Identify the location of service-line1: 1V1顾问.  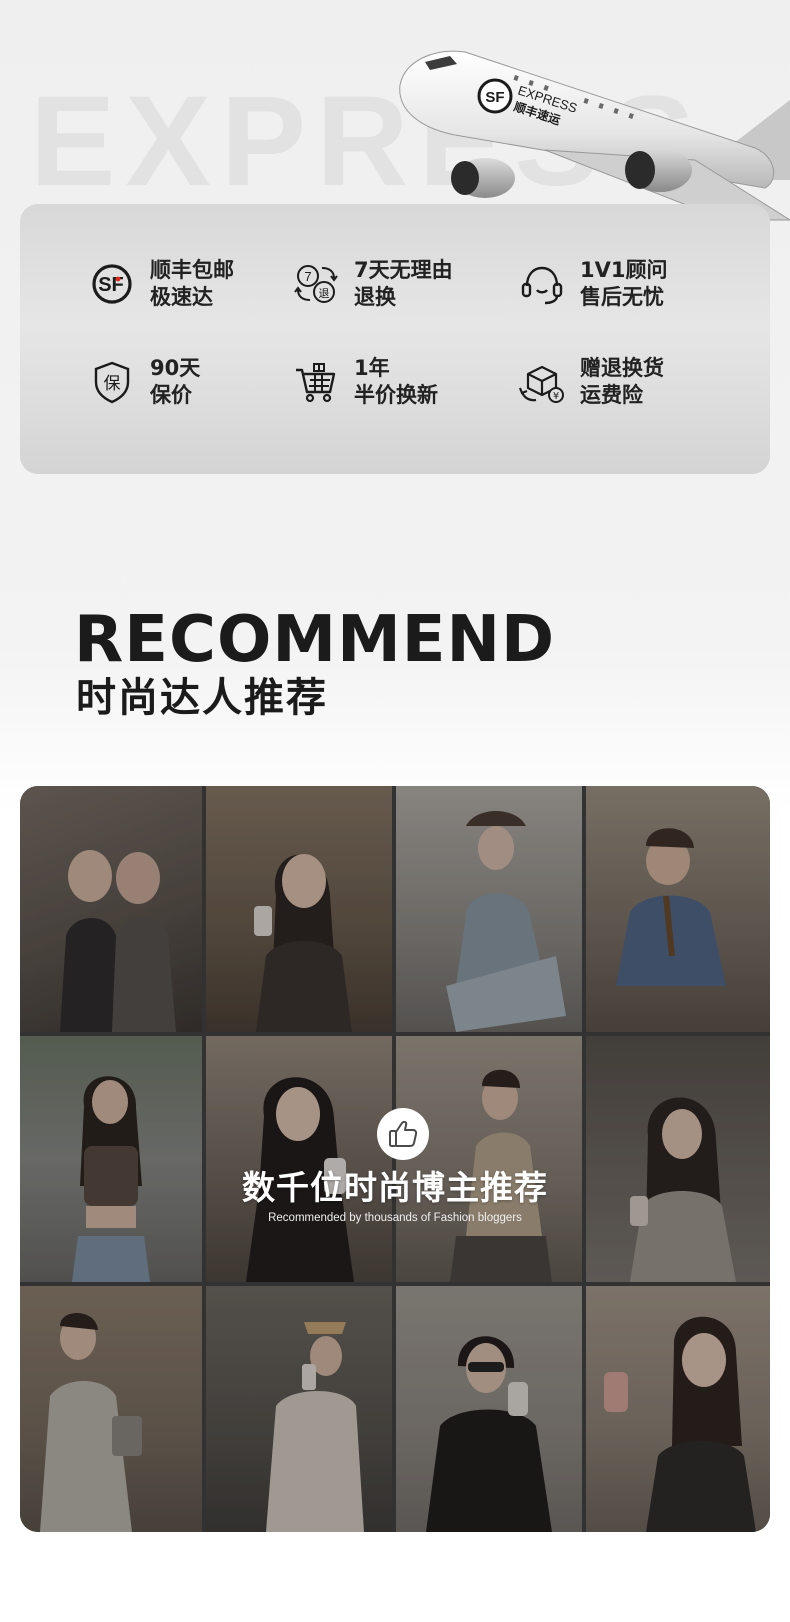
(624, 270).